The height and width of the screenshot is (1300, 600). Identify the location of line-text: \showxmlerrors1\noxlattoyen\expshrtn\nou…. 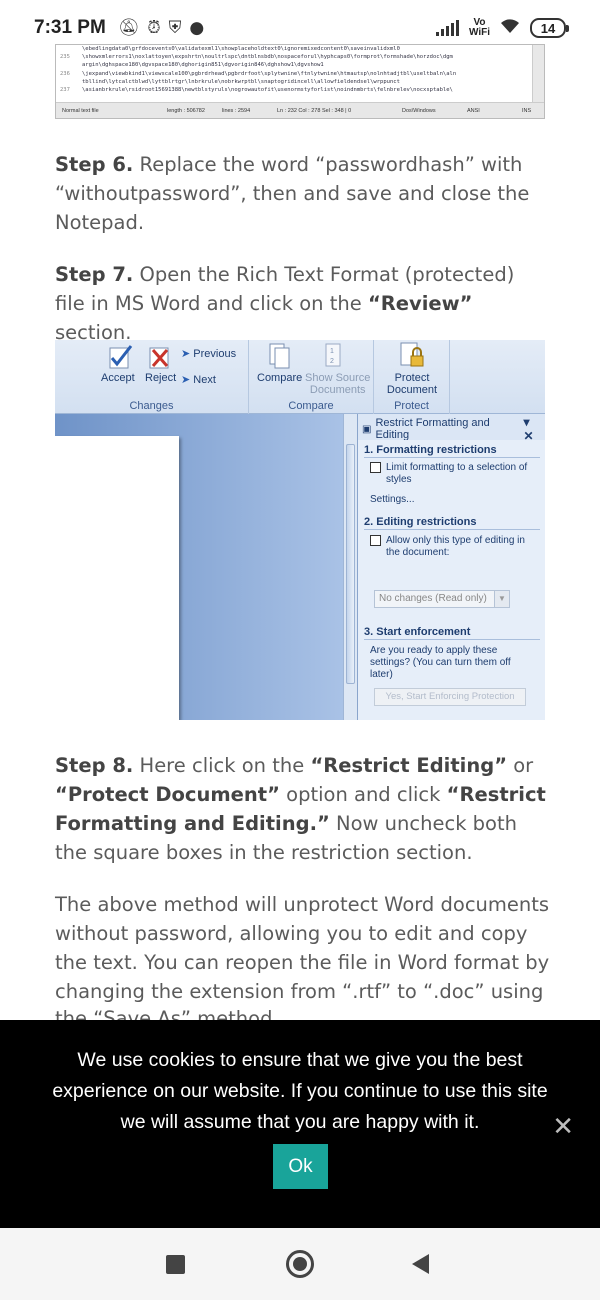
(267, 57).